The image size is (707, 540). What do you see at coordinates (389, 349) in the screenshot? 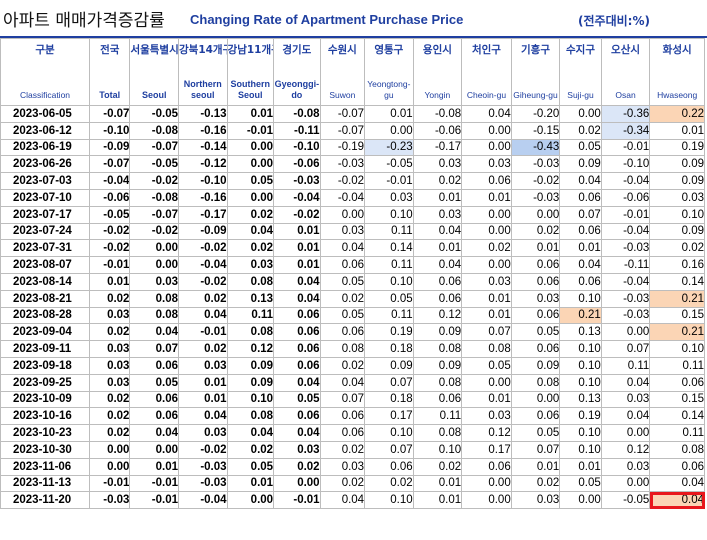
I see `rate-cell: 0.18` at bounding box center [389, 349].